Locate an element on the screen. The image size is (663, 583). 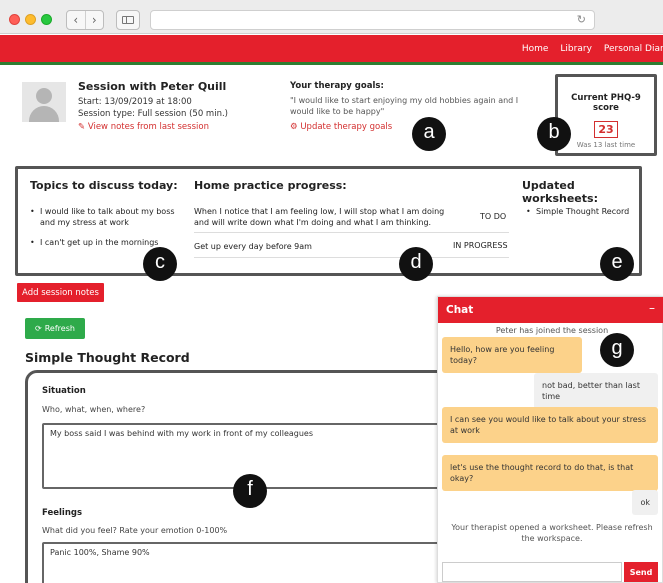
address-bar: ↻ is located at coordinates (372, 20).